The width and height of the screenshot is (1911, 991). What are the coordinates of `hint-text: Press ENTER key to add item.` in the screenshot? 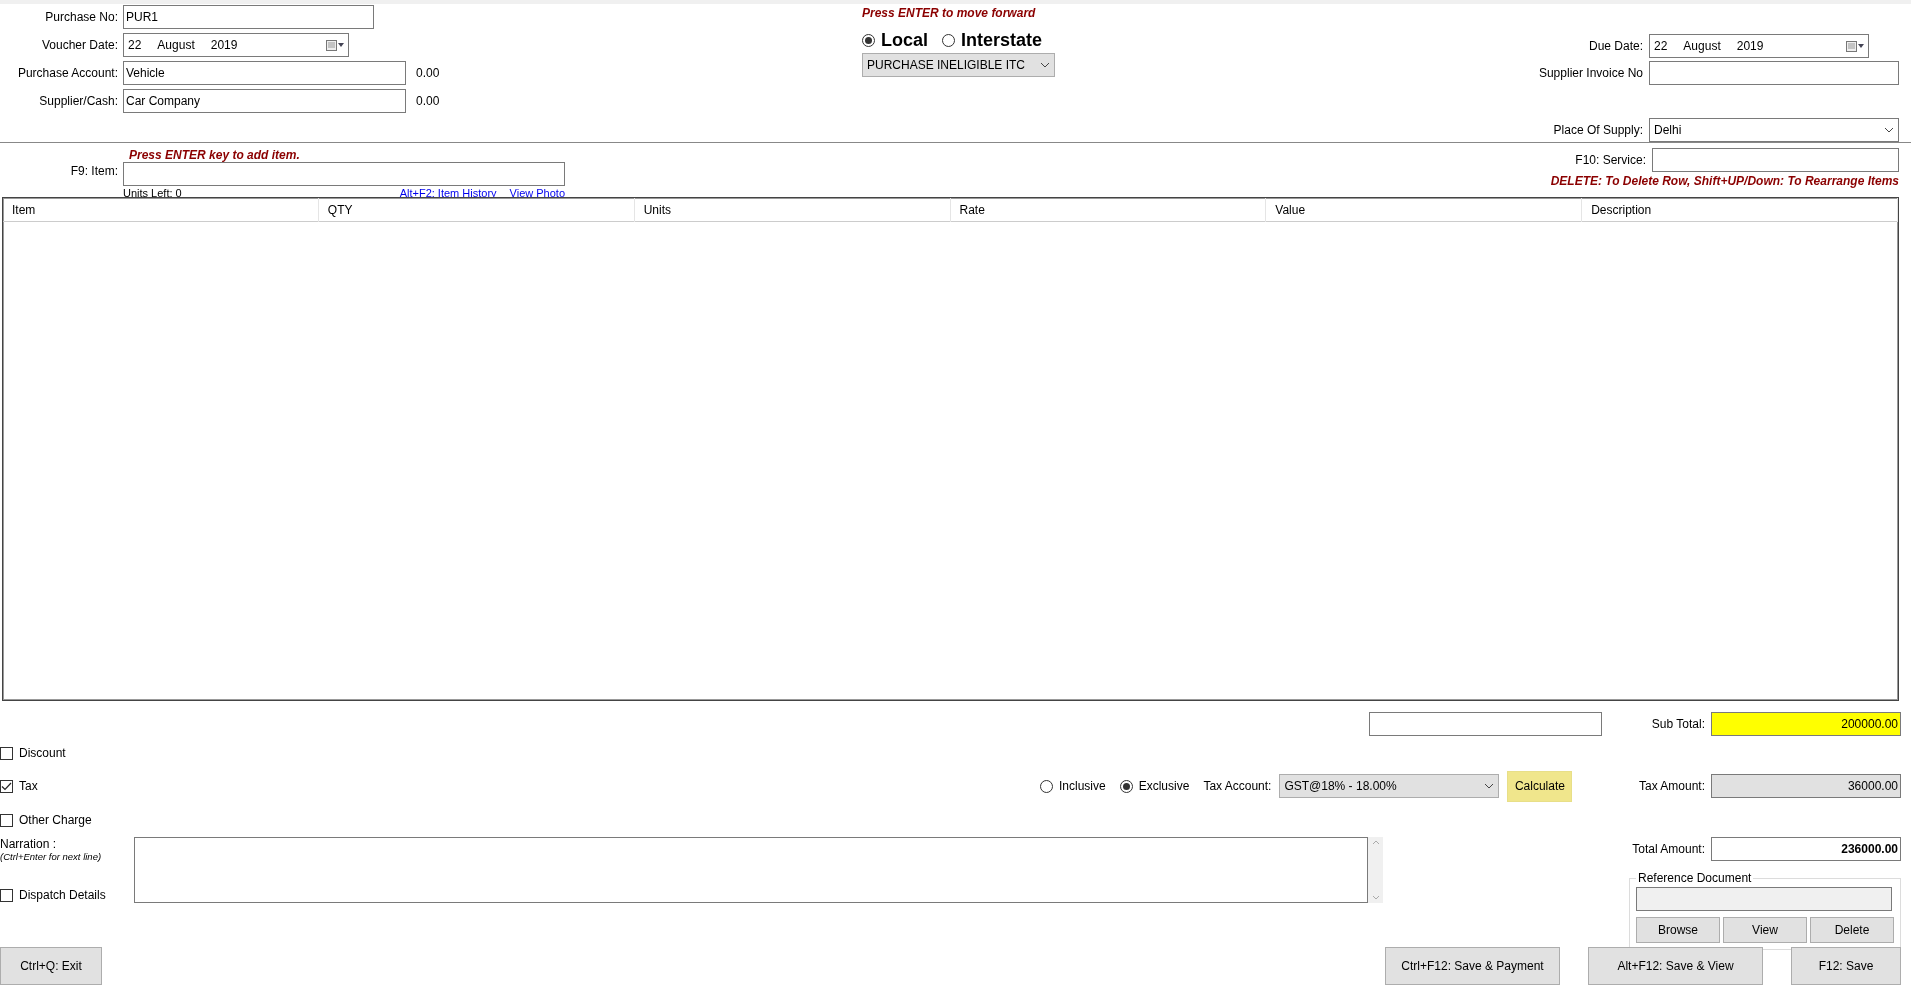 It's located at (215, 155).